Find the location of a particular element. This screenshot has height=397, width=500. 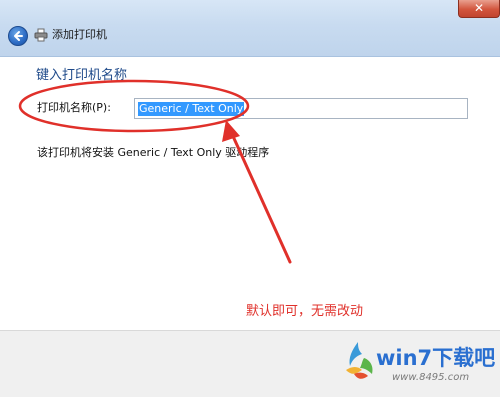

watermark-site-name: win7下载吧 is located at coordinates (436, 358).